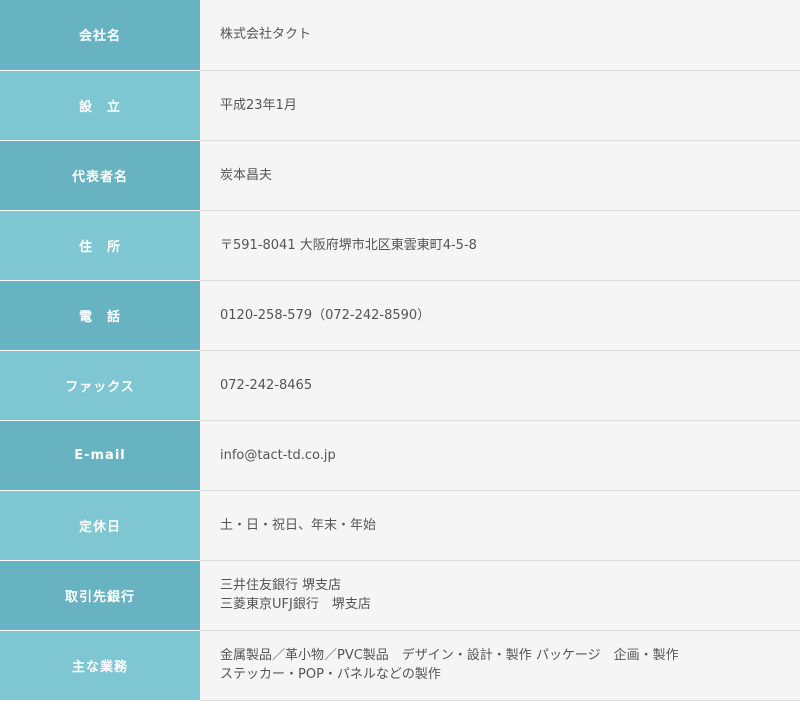 The image size is (800, 701). What do you see at coordinates (100, 175) in the screenshot?
I see `label-representative: 代表者名` at bounding box center [100, 175].